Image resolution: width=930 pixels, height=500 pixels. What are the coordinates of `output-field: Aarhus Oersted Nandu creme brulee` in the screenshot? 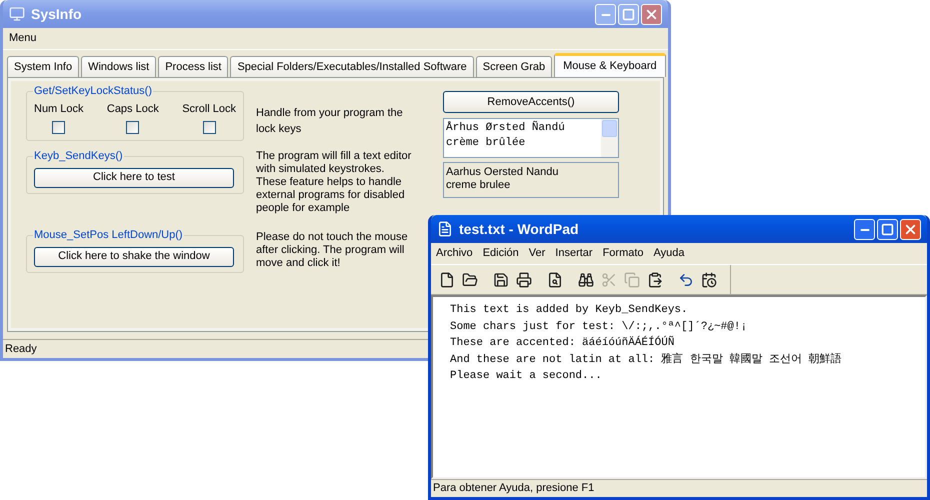 It's located at (531, 180).